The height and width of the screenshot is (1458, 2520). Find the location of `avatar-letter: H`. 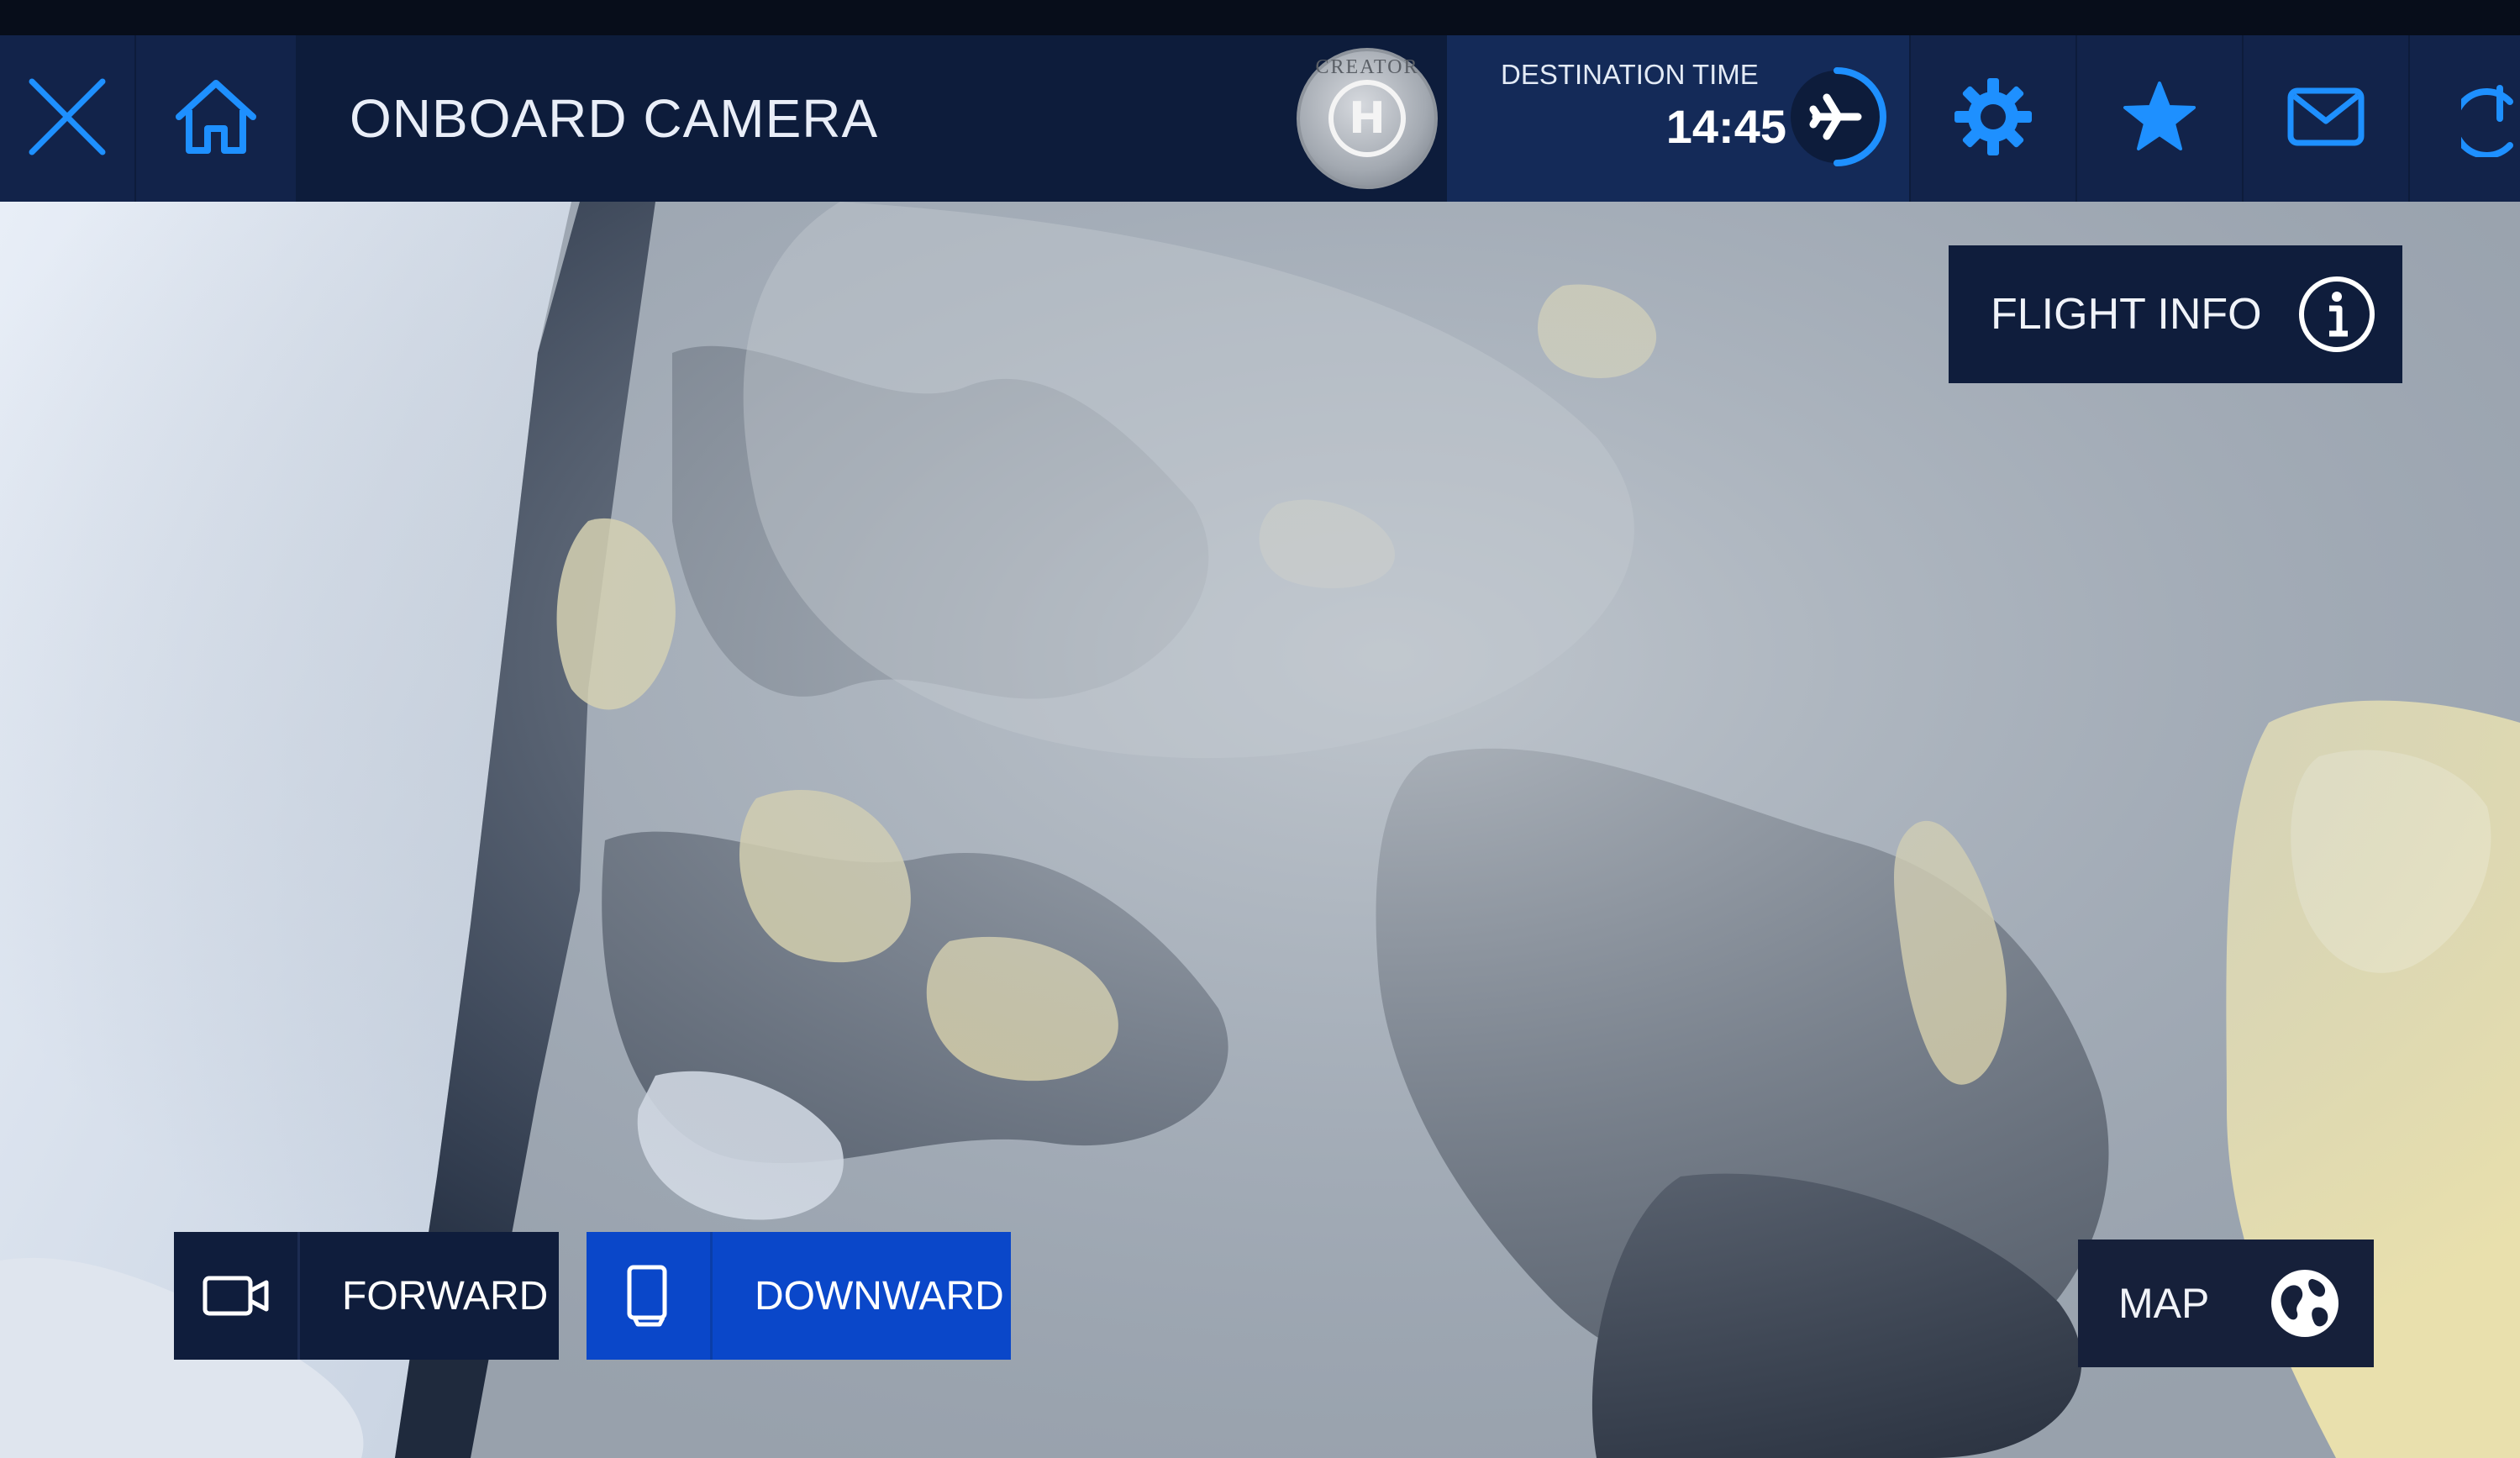

avatar-letter: H is located at coordinates (1368, 118).